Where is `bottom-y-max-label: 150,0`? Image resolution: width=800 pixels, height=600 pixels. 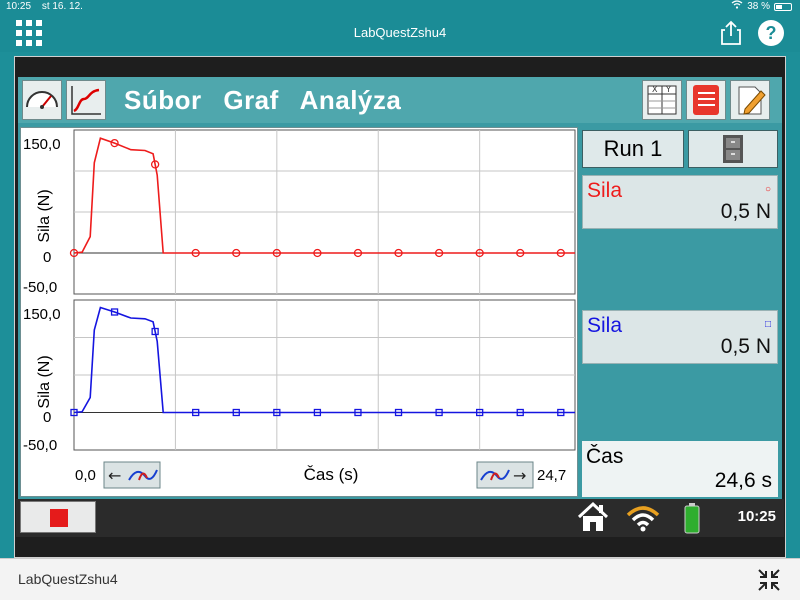 bottom-y-max-label: 150,0 is located at coordinates (42, 314).